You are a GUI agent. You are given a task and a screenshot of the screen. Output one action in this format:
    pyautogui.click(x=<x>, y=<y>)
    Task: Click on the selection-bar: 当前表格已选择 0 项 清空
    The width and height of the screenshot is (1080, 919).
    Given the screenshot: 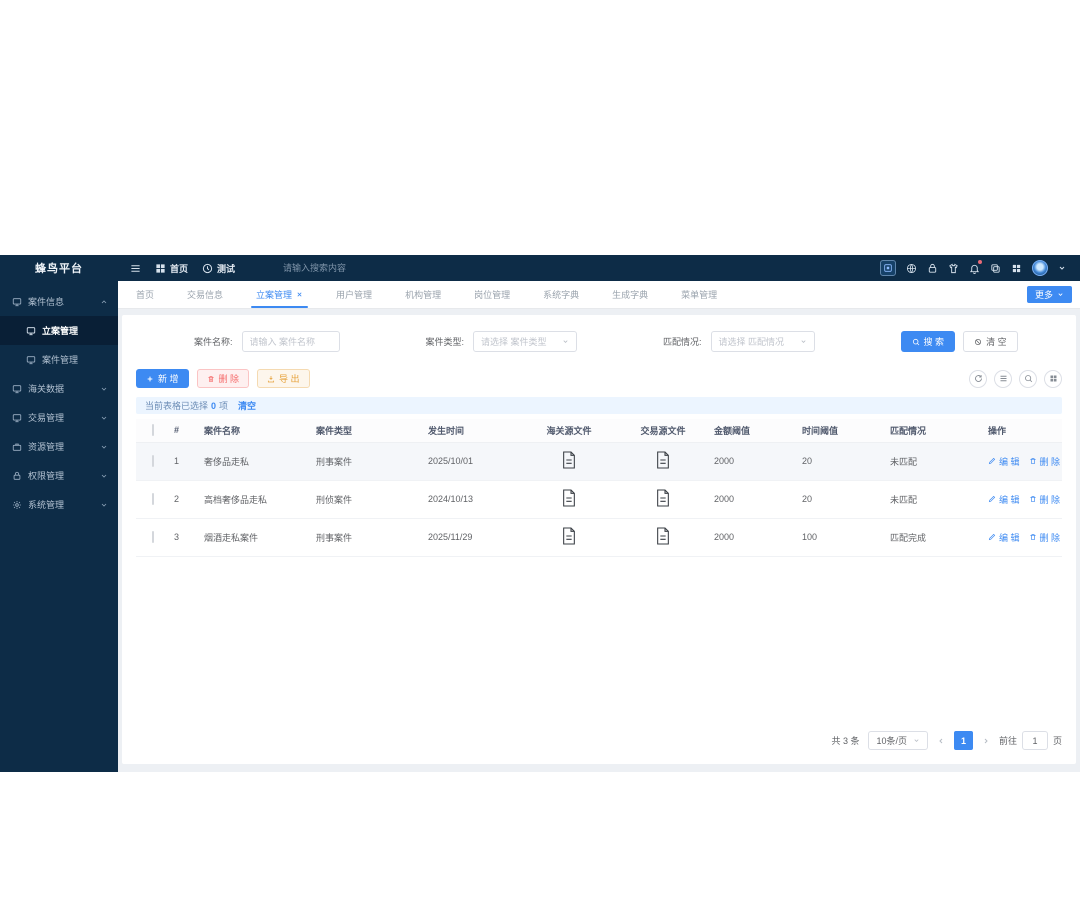 What is the action you would take?
    pyautogui.click(x=599, y=405)
    